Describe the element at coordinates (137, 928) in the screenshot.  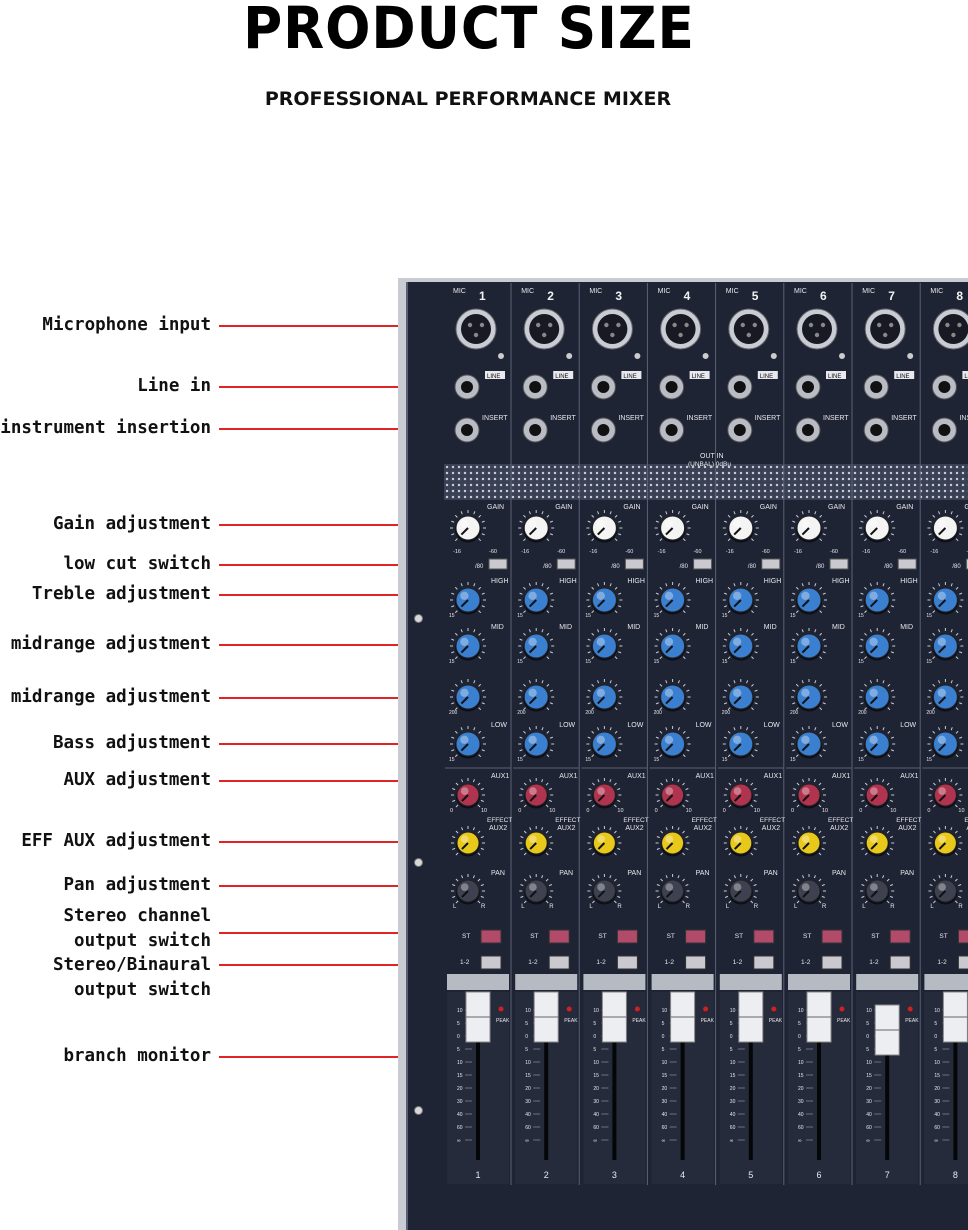
I see `callout-label: Stereo channel output switch` at that location.